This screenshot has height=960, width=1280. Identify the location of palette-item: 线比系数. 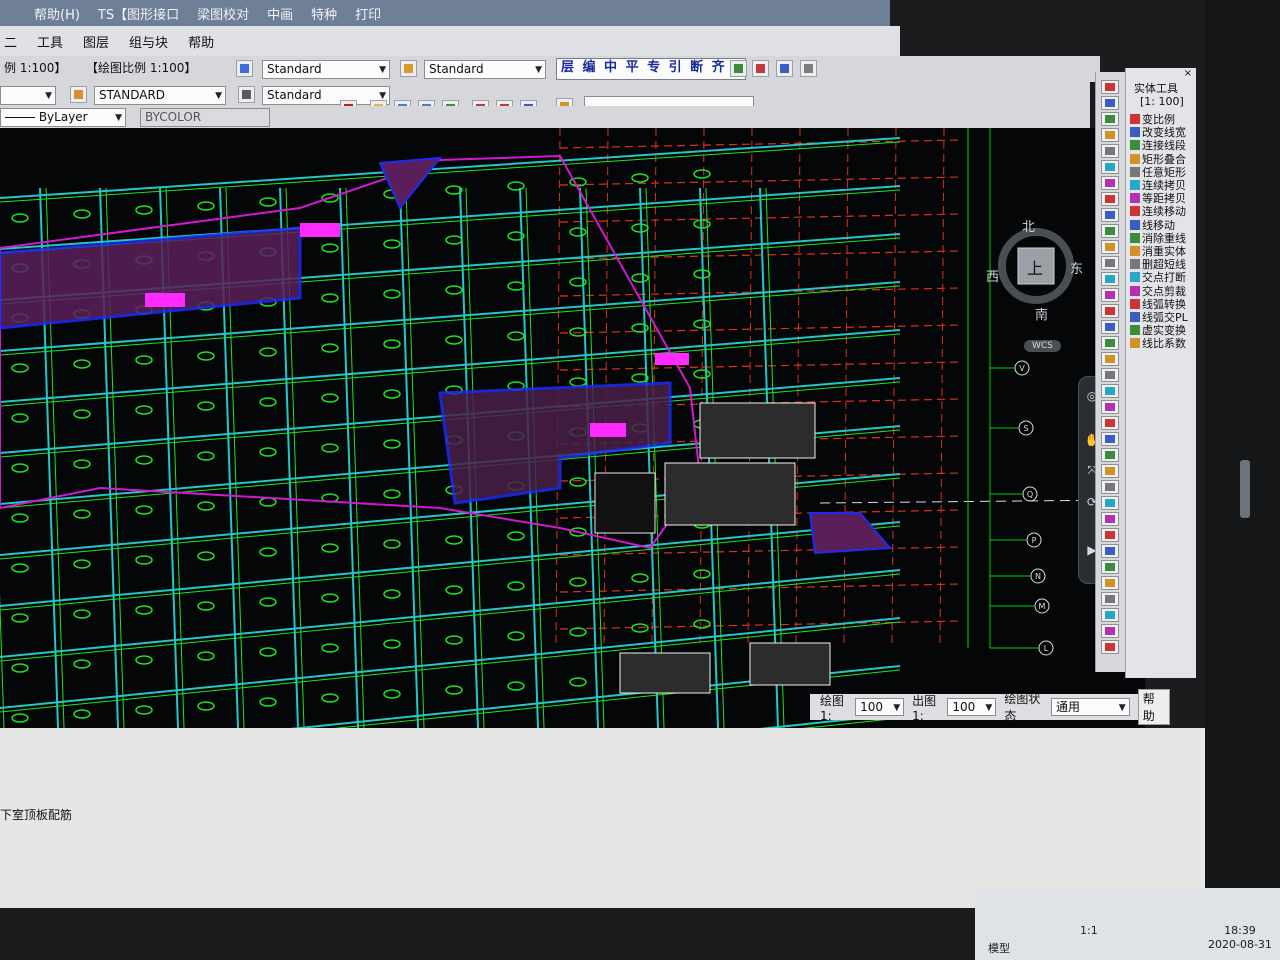
(1158, 344).